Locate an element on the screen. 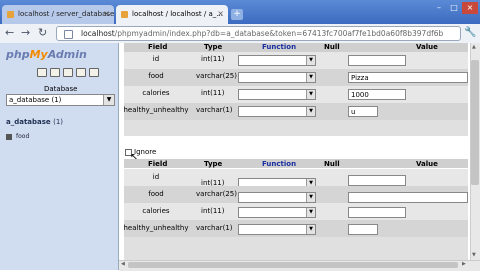 This screenshot has width=480, height=271. vertical-scrollbar-thumb is located at coordinates (475, 122).